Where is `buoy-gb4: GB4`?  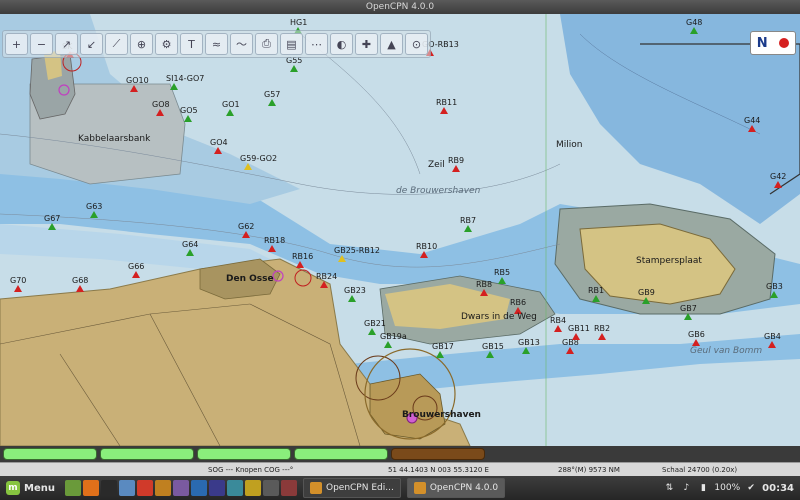
buoy-gb4: GB4 is located at coordinates (772, 340).